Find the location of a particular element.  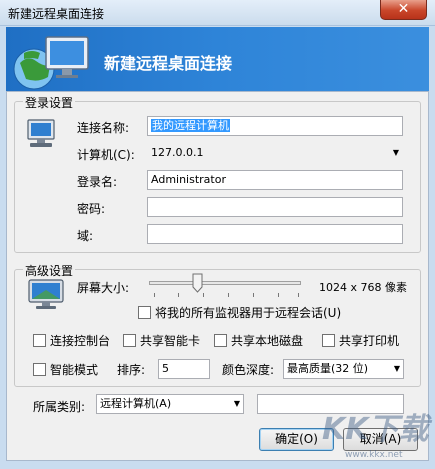

all-monitors-checkbox: 将我的所有监视器用于远程会话(U) is located at coordinates (239, 312).